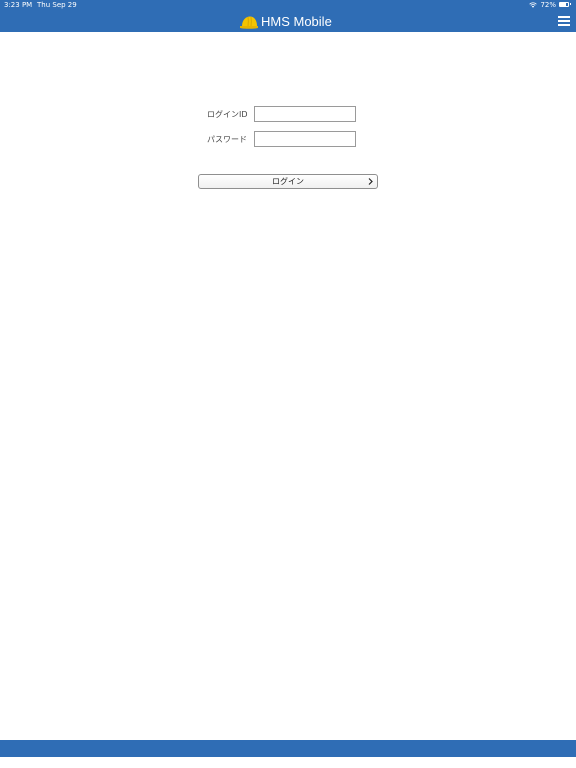 The width and height of the screenshot is (576, 768). What do you see at coordinates (533, 5) in the screenshot?
I see `wifi-icon` at bounding box center [533, 5].